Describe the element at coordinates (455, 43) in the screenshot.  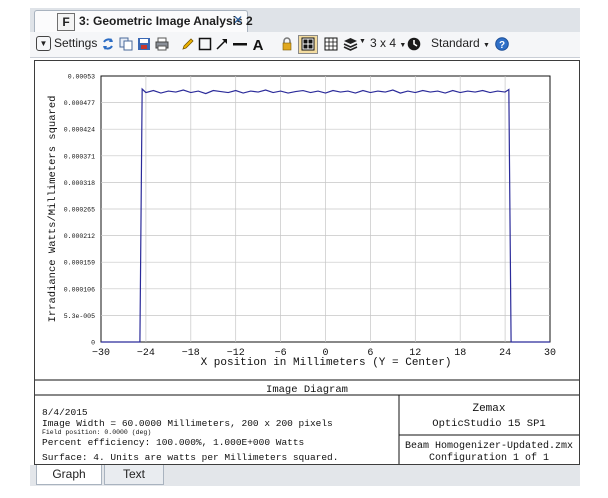
I see `standard-label: Standard` at that location.